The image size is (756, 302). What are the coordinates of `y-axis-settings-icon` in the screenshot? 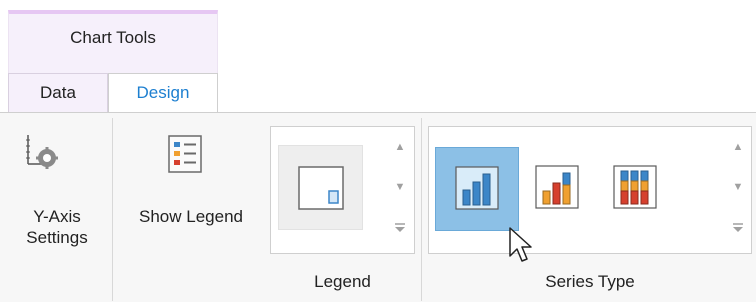 It's located at (42, 152).